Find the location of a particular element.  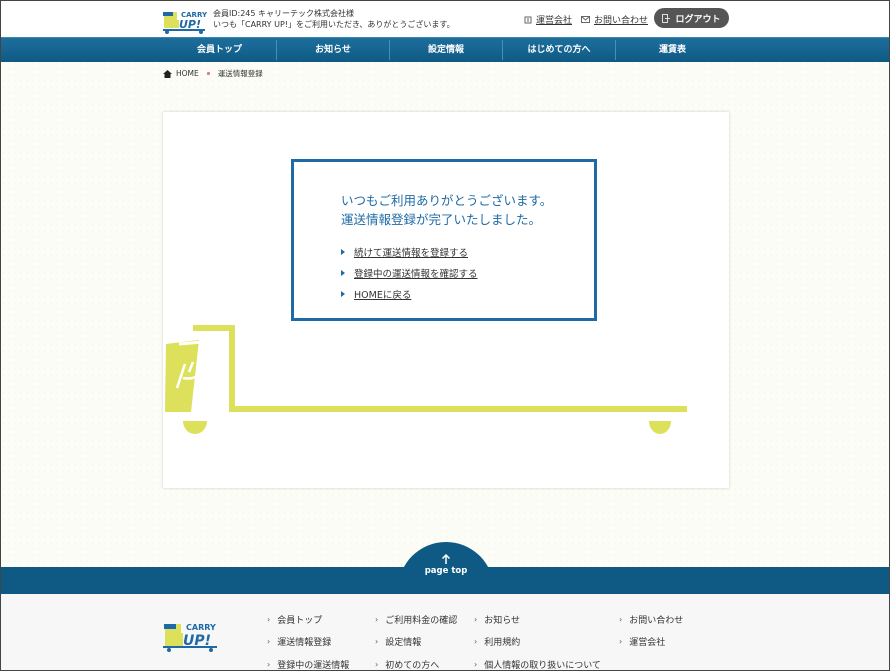

register-another-link: 続けて運送情報を登録する is located at coordinates (409, 251).